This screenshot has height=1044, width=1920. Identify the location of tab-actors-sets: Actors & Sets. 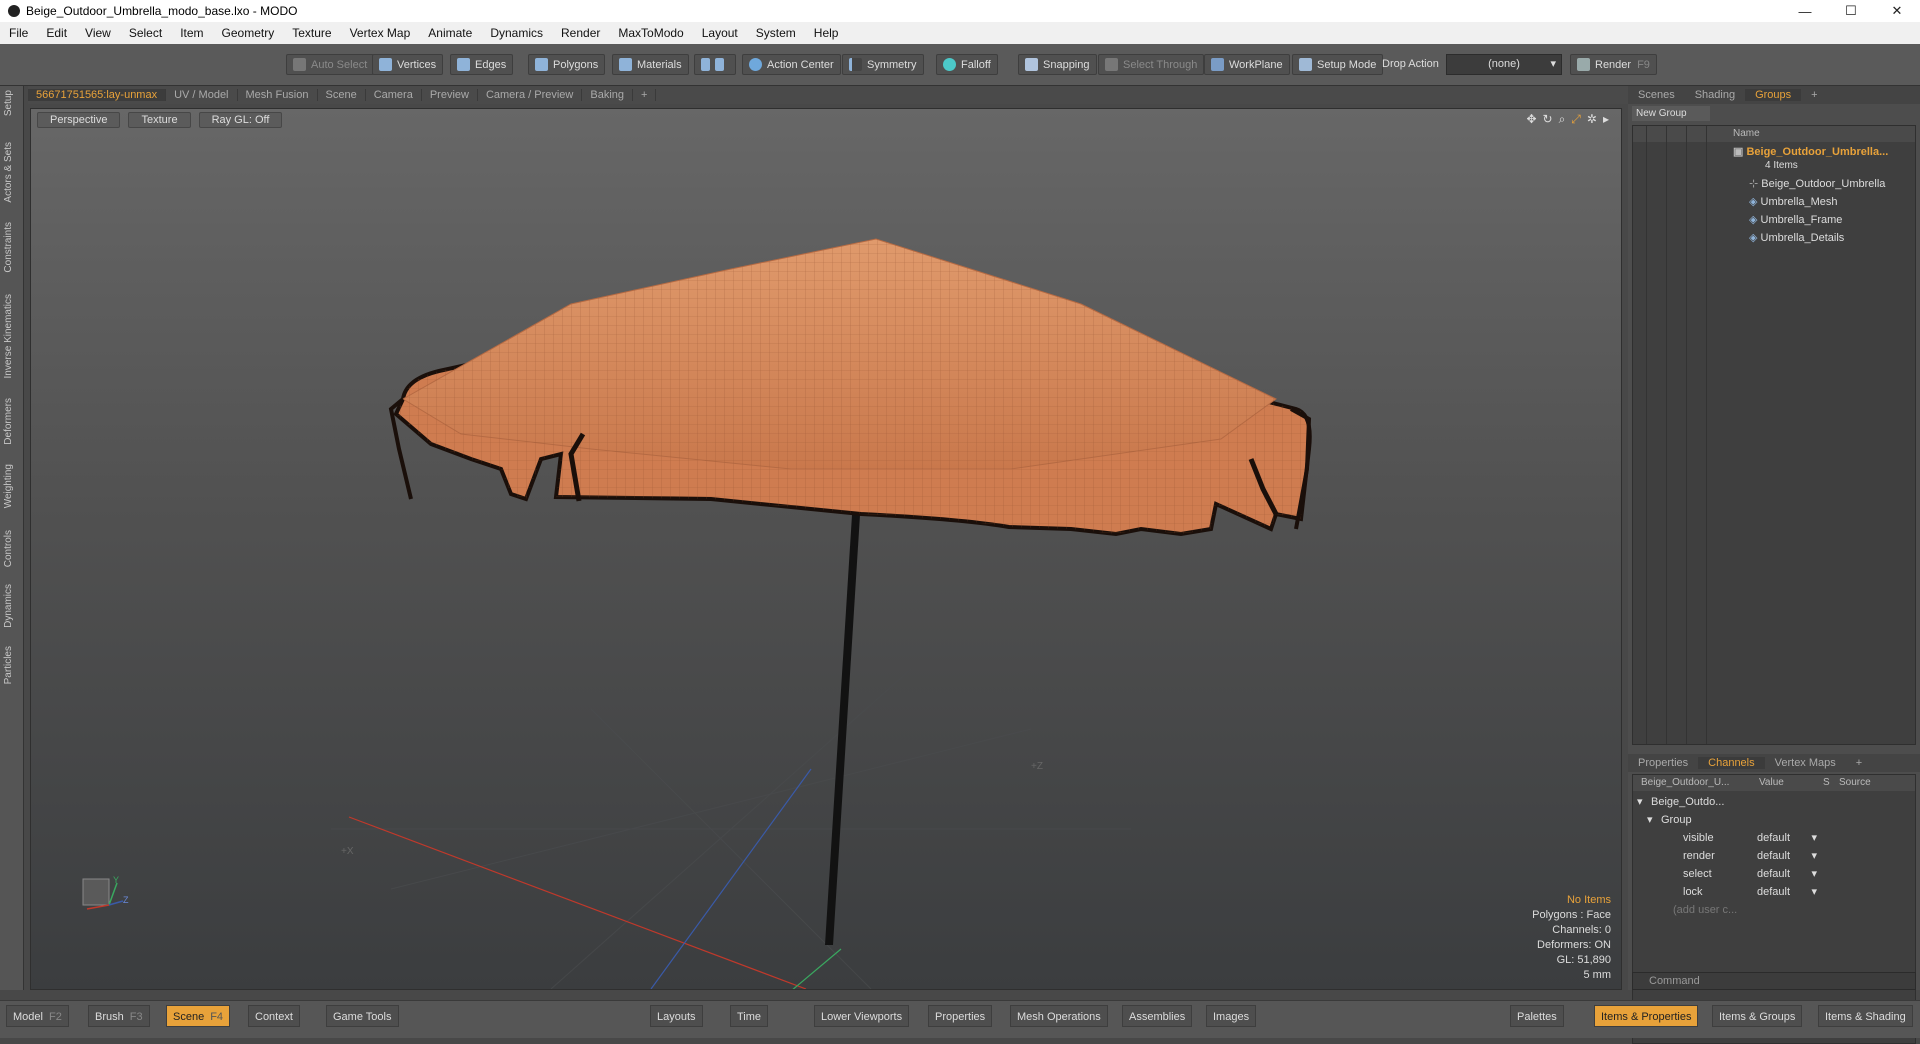
(8, 172).